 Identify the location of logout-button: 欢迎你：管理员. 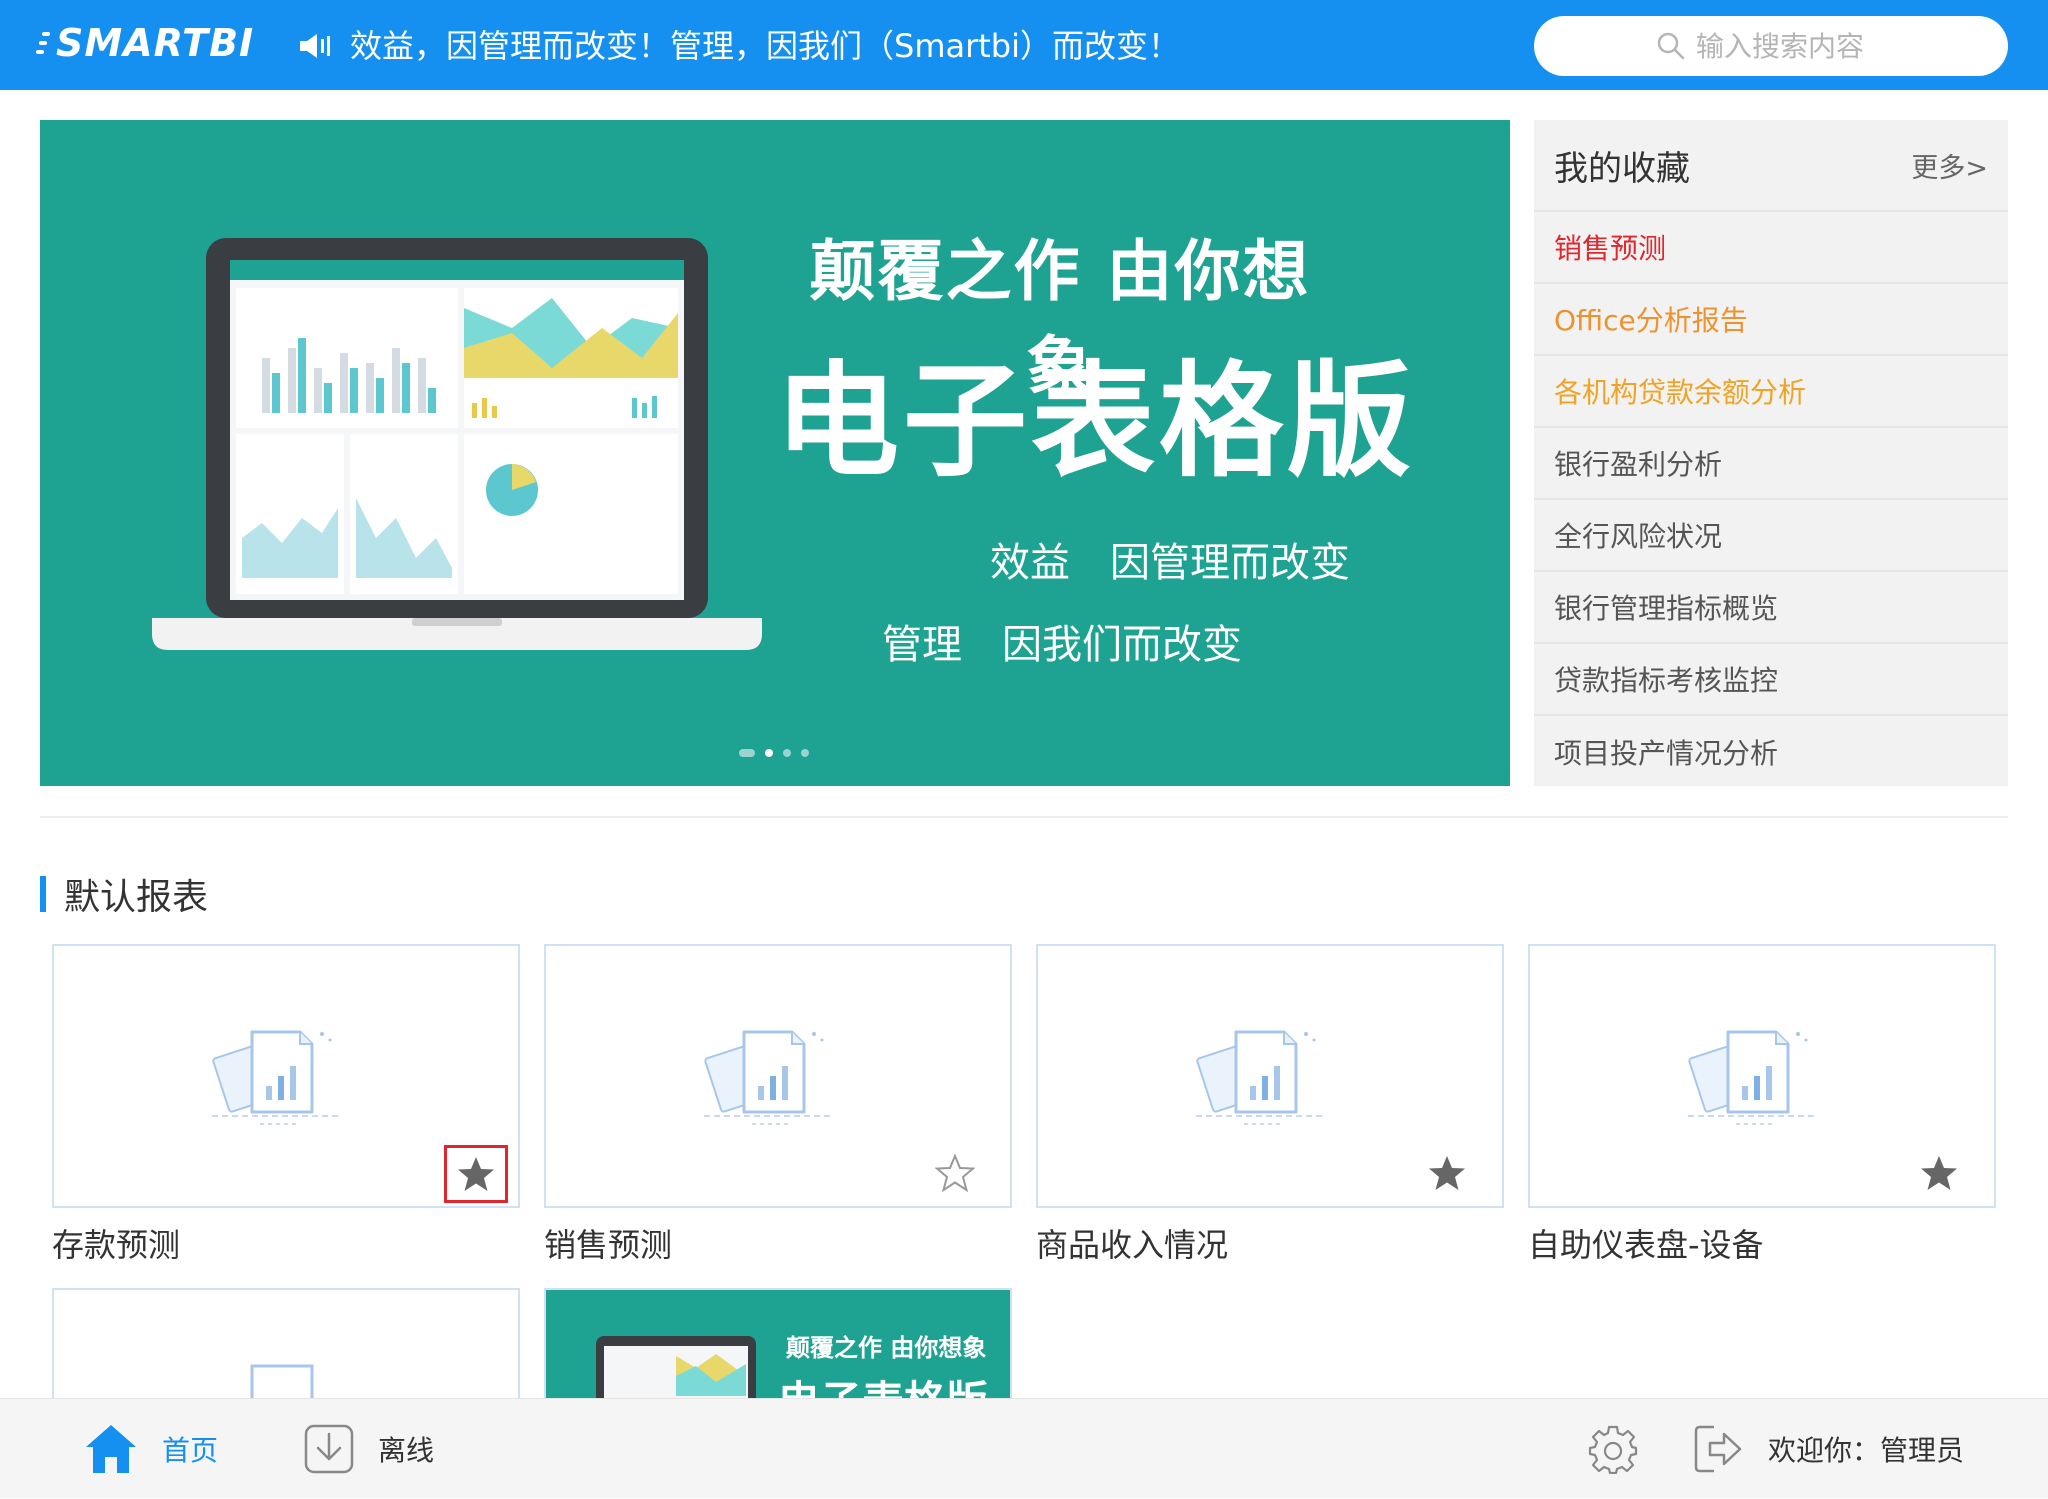
(1828, 1449).